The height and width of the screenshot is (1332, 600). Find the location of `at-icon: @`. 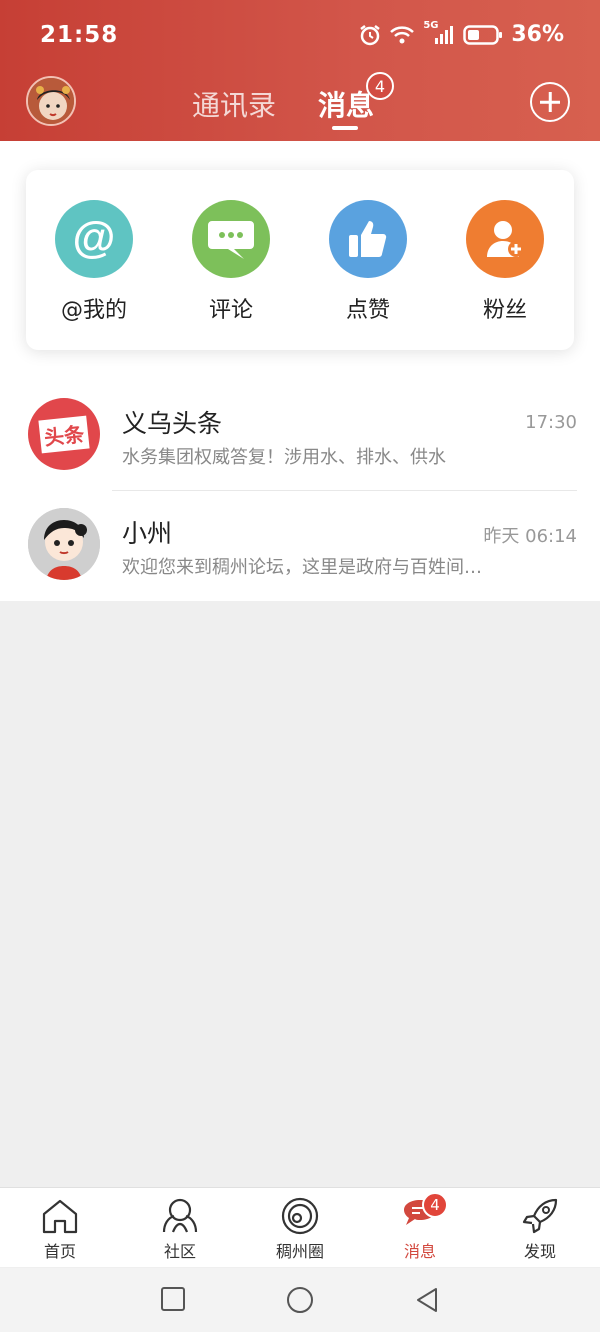

at-icon: @ is located at coordinates (94, 239).